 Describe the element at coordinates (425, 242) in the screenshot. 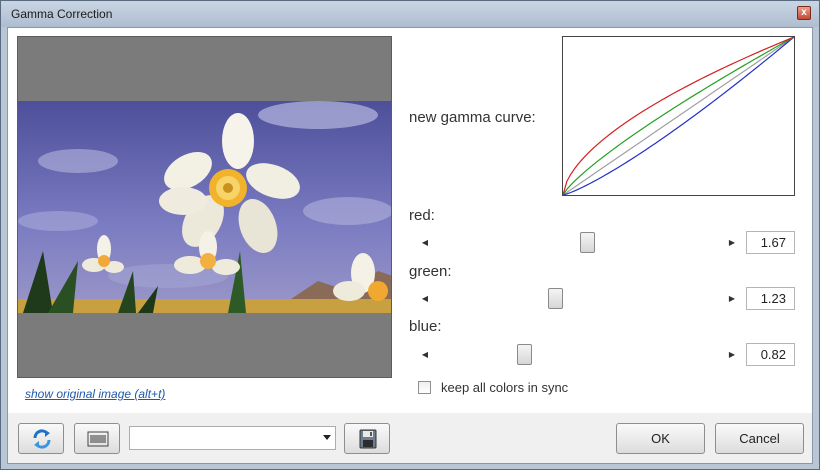

I see `red-slider-left-arrow: ◀` at that location.